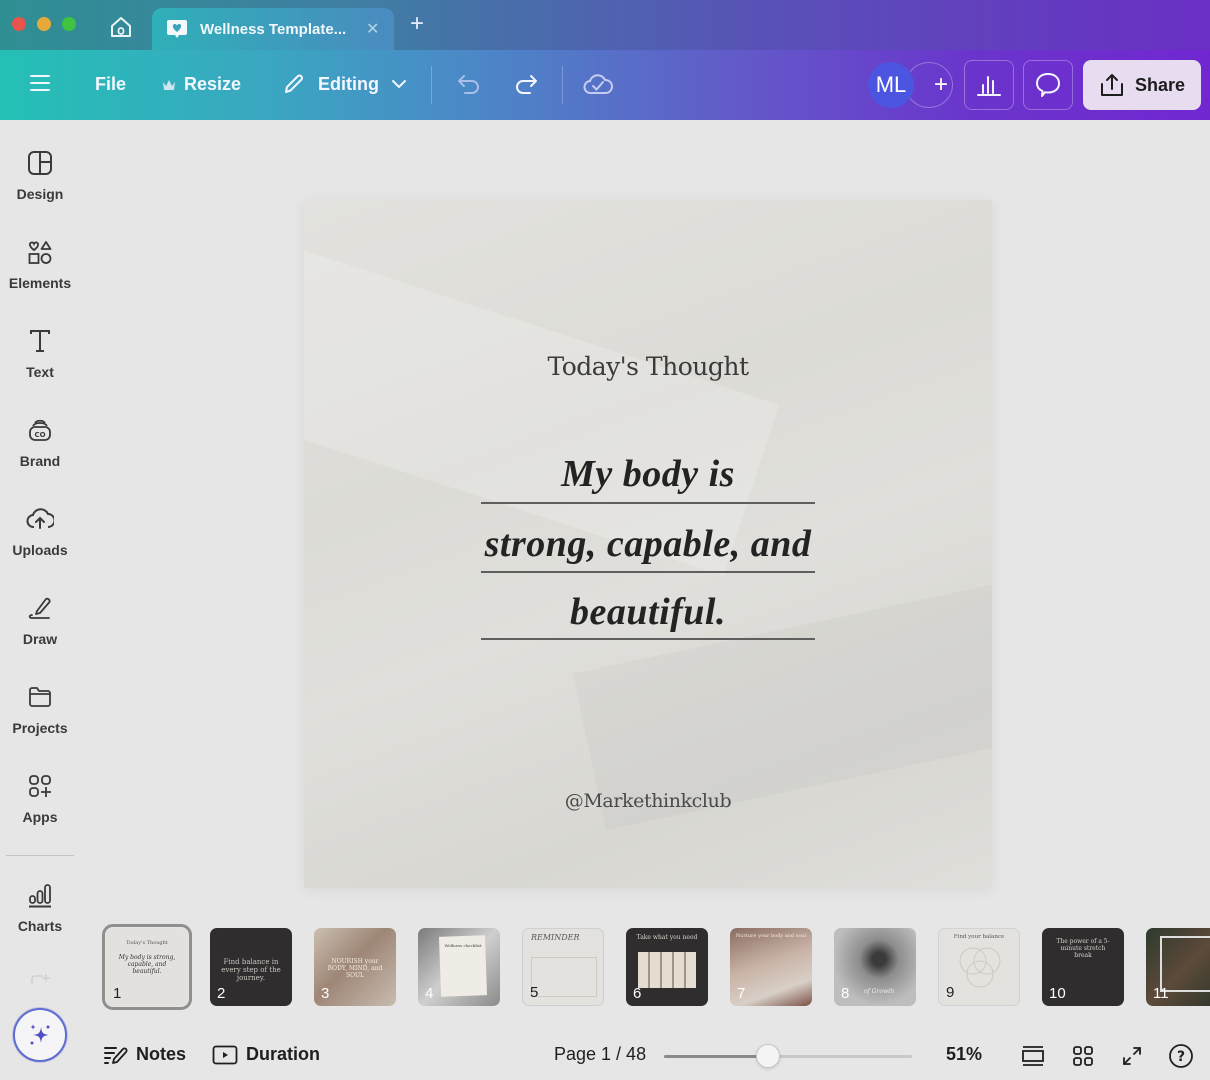 Image resolution: width=1210 pixels, height=1080 pixels. I want to click on single-page-view-button, so click(1033, 1056).